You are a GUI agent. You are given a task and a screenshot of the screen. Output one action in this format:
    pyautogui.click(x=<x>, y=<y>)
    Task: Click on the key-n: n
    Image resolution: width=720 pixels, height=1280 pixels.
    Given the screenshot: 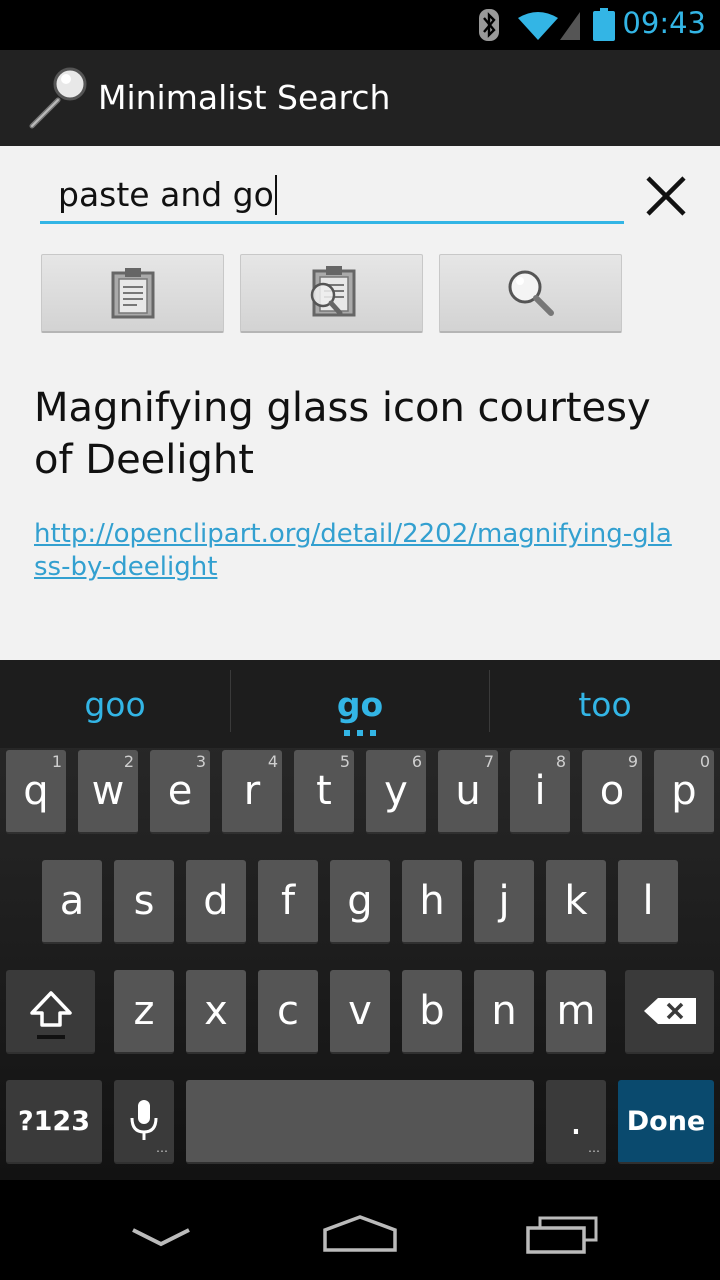 What is the action you would take?
    pyautogui.click(x=504, y=1012)
    